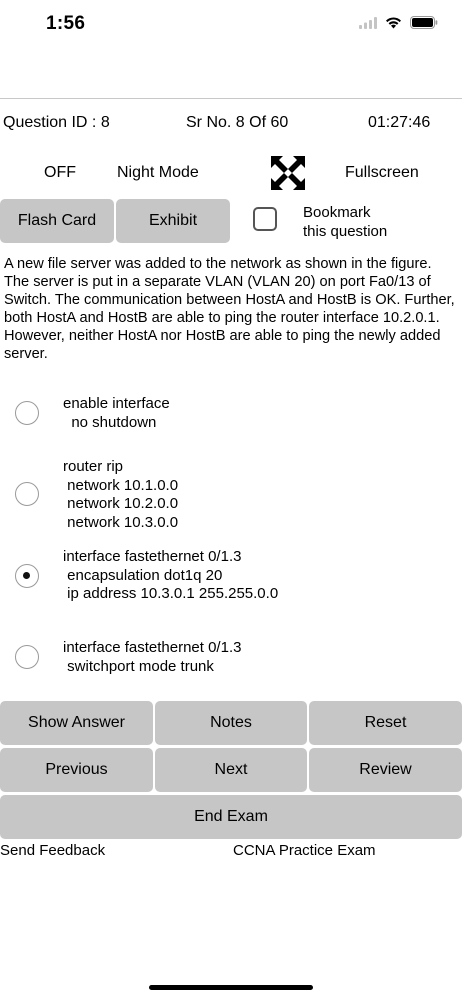 This screenshot has width=462, height=1000. I want to click on bookmark-checkbox, so click(265, 219).